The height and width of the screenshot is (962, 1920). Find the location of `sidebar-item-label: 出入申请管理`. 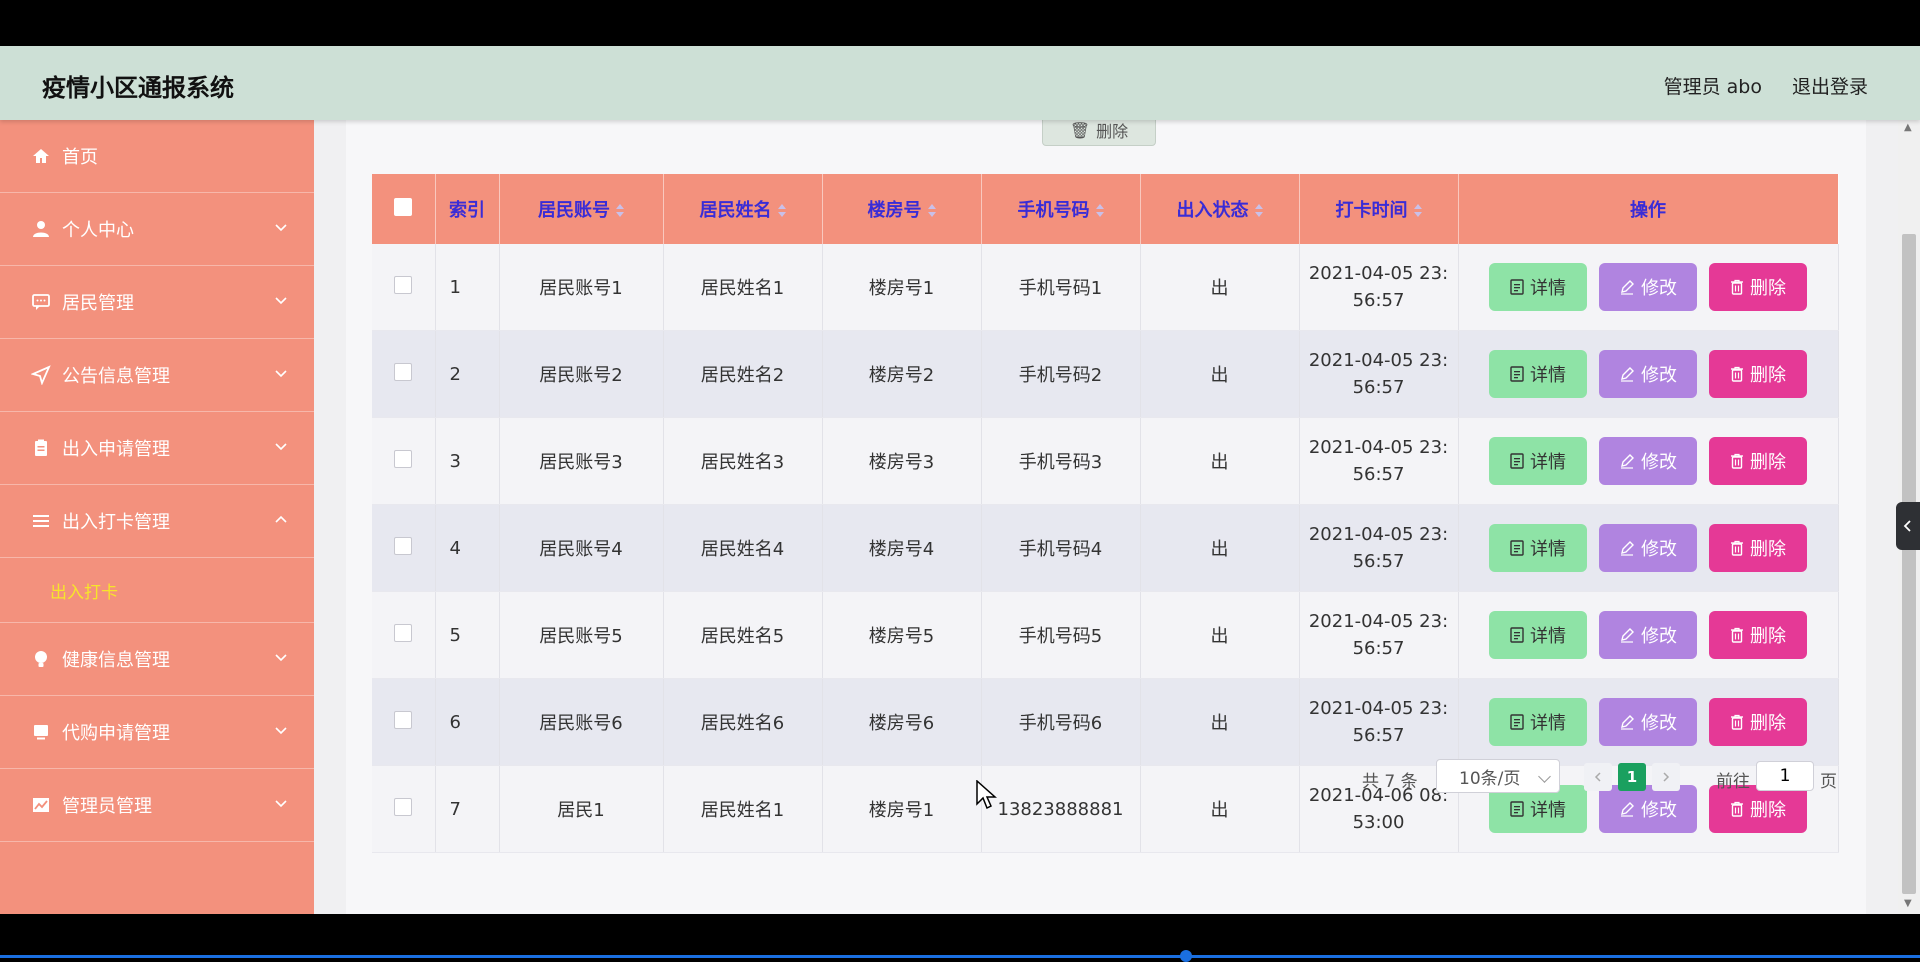

sidebar-item-label: 出入申请管理 is located at coordinates (116, 449).